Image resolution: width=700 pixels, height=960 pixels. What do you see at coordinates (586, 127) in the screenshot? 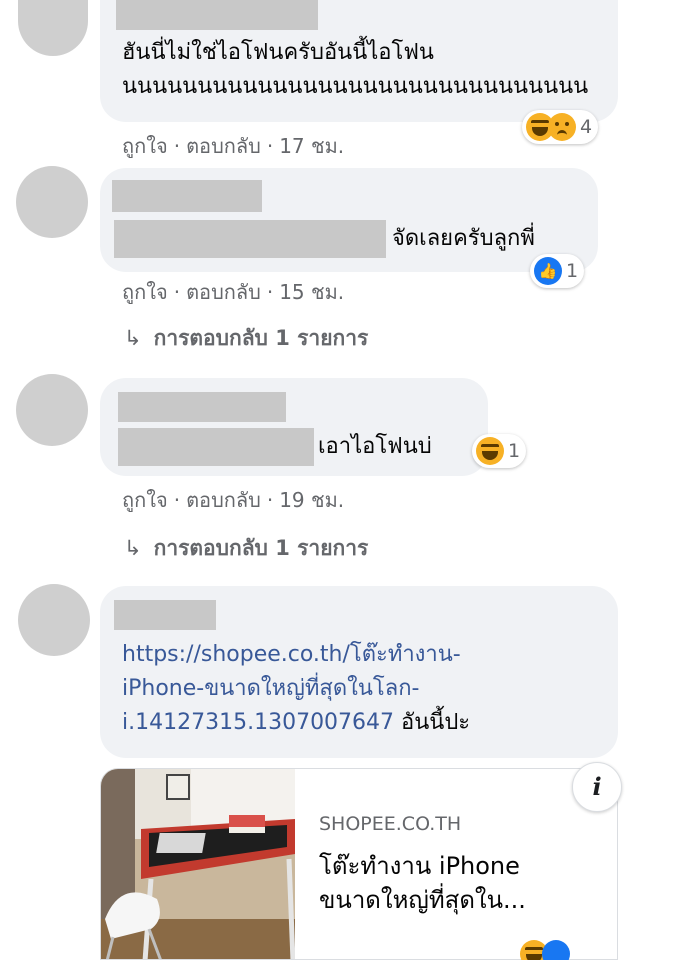
I see `reaction-count: 4` at bounding box center [586, 127].